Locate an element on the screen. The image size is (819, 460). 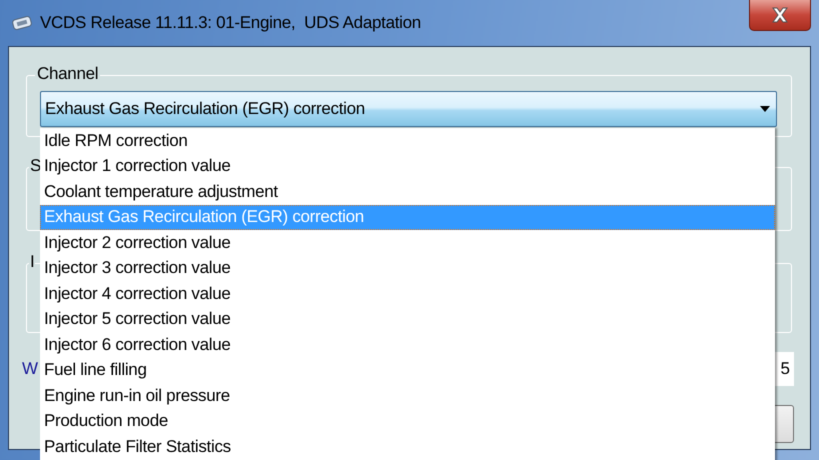
close-icon is located at coordinates (780, 15).